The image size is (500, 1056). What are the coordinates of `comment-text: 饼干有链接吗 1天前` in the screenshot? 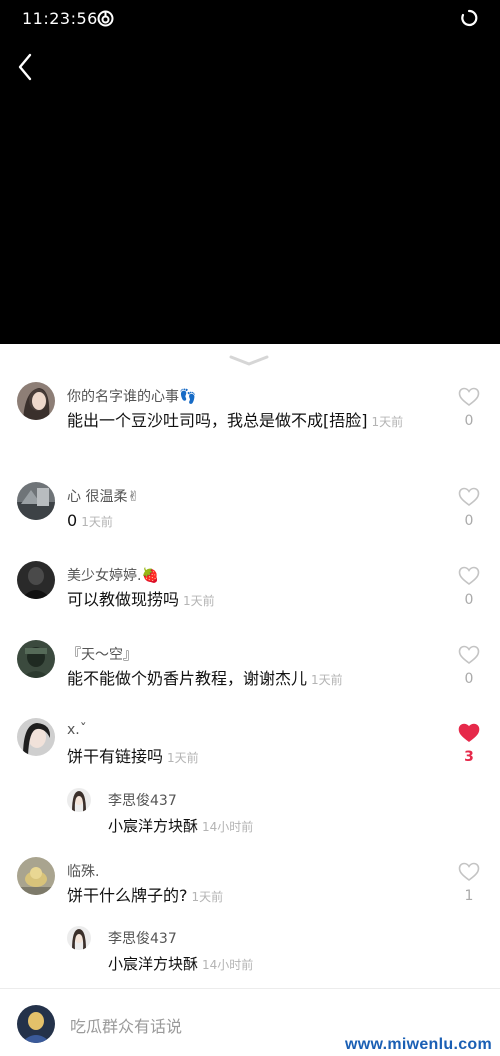 It's located at (253, 757).